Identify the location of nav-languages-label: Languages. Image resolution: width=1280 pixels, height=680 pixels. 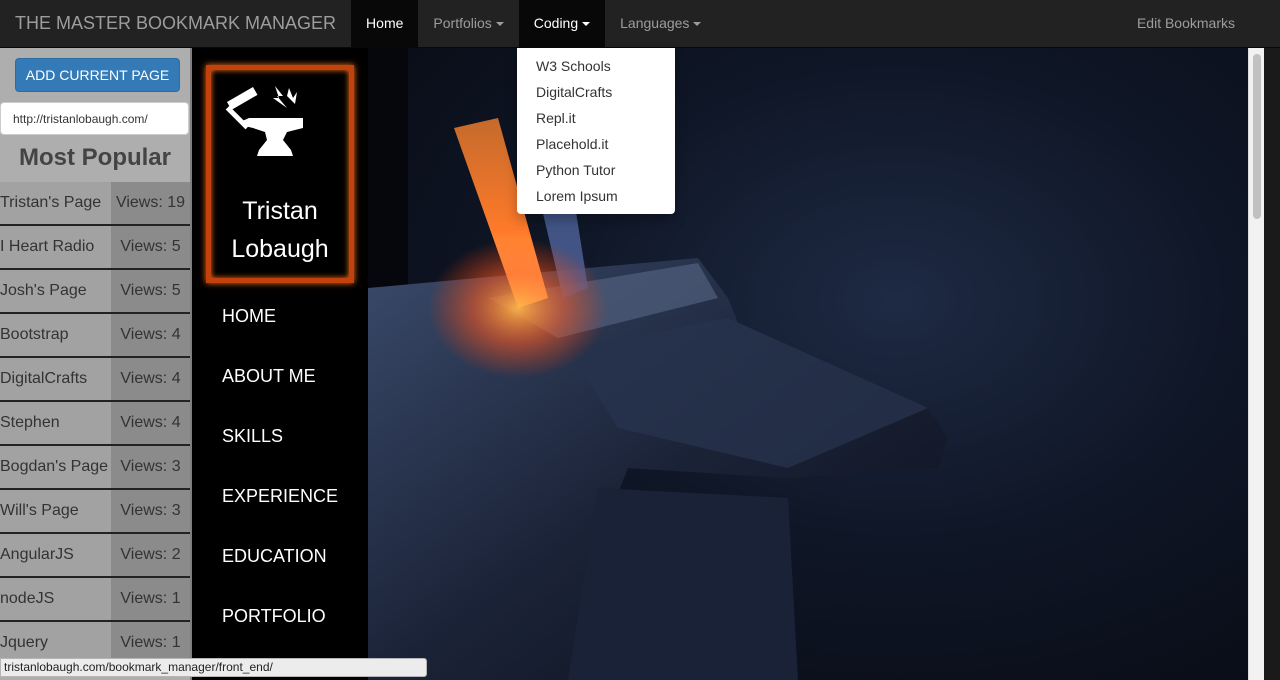
(655, 23).